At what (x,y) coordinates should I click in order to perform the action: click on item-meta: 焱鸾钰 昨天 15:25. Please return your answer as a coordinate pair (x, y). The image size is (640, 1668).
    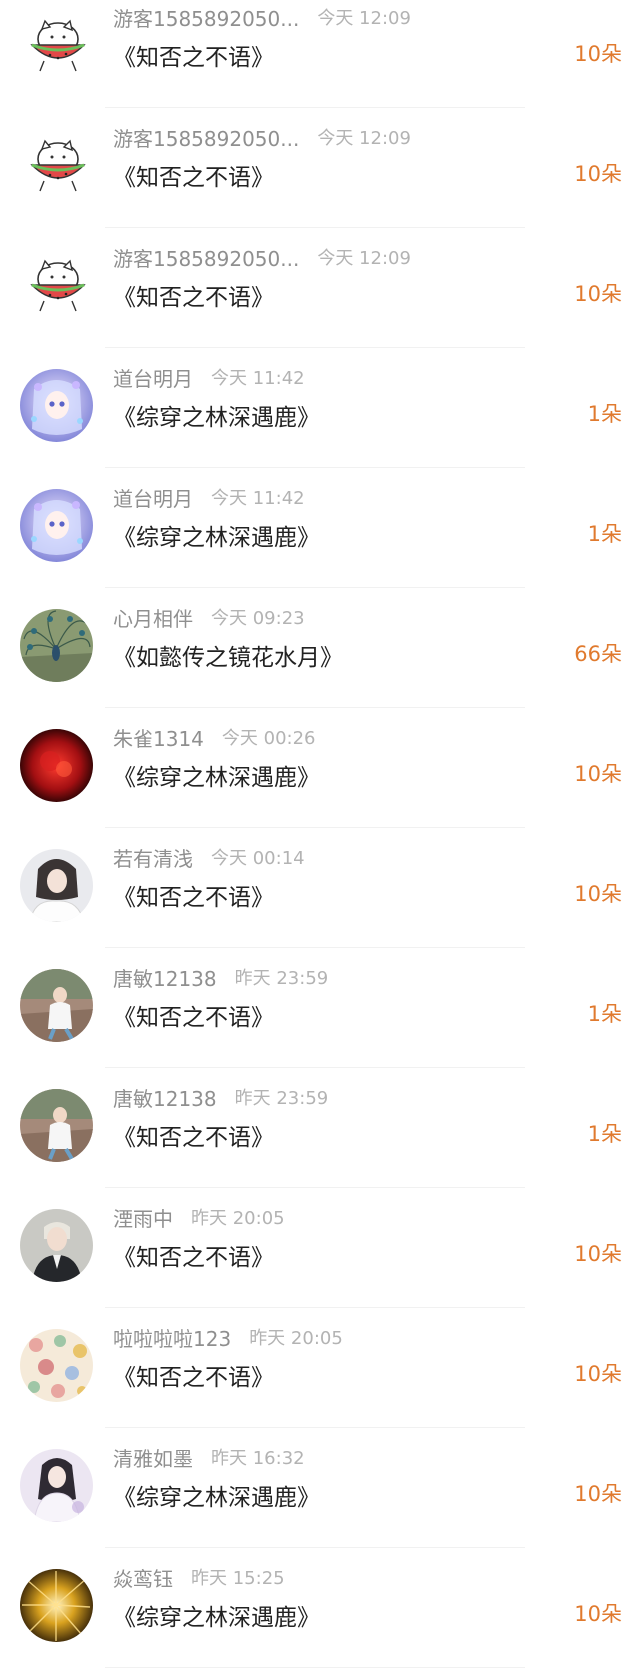
    Looking at the image, I should click on (199, 1577).